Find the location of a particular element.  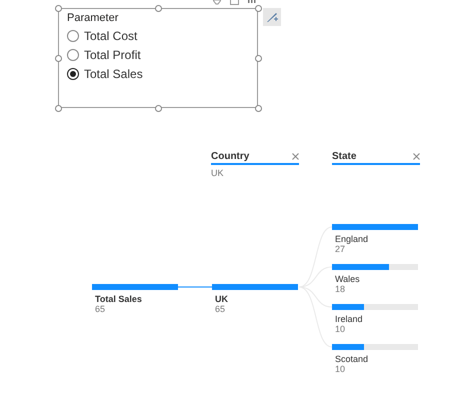

connector-line is located at coordinates (195, 287).